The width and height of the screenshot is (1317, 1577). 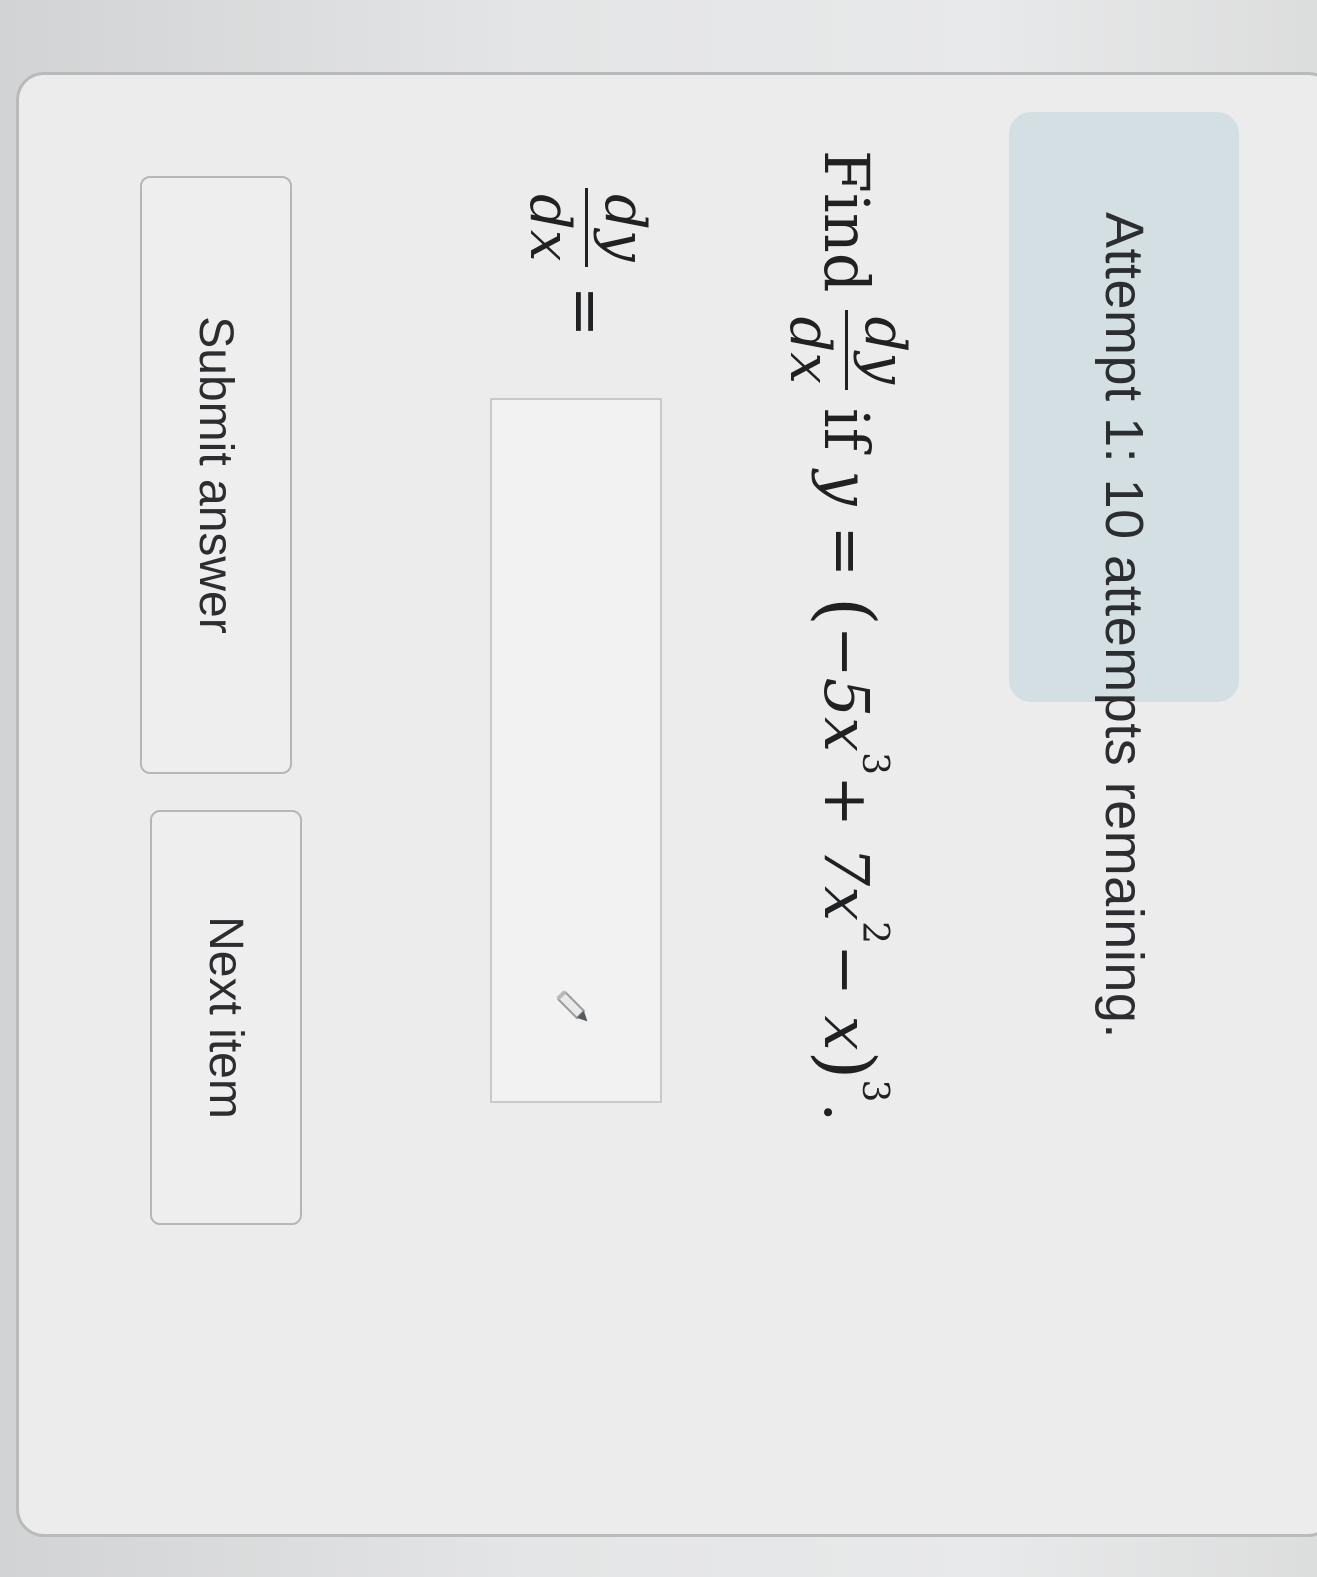 I want to click on expression-lhs: y =, so click(x=847, y=524).